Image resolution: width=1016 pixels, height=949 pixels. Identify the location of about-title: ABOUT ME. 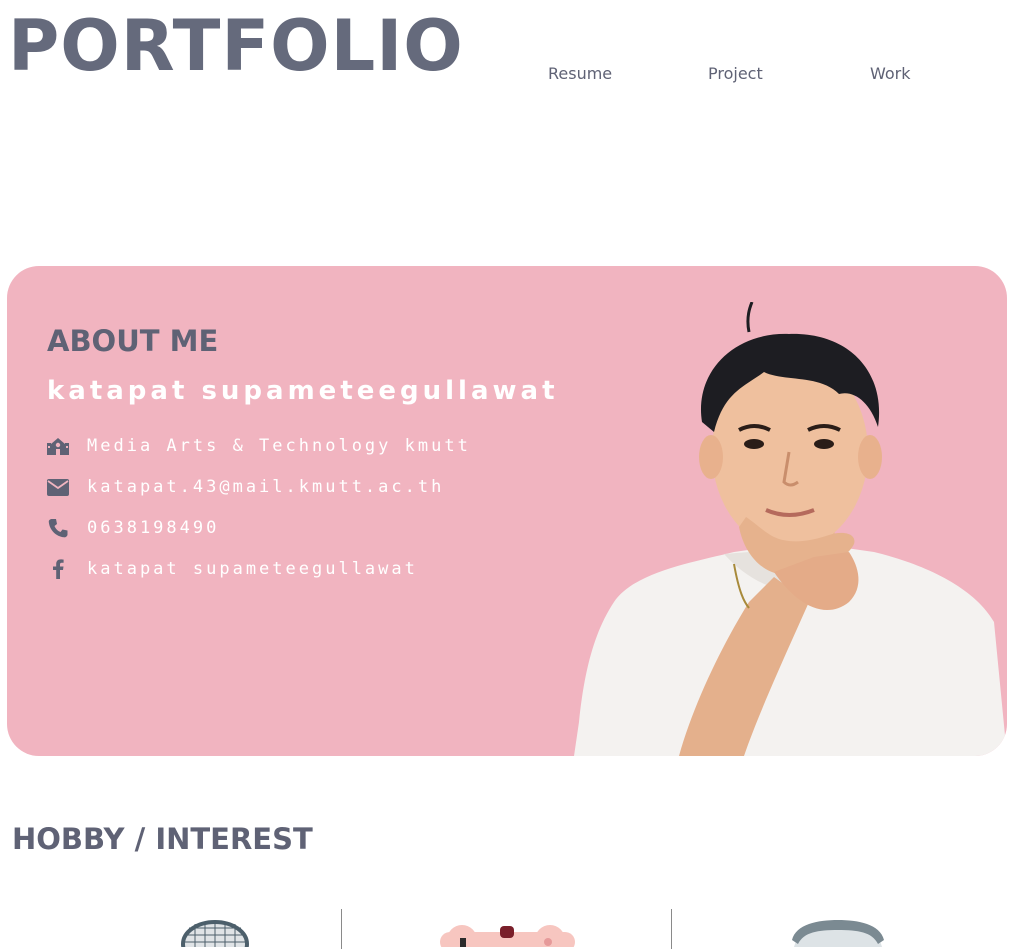
(133, 341).